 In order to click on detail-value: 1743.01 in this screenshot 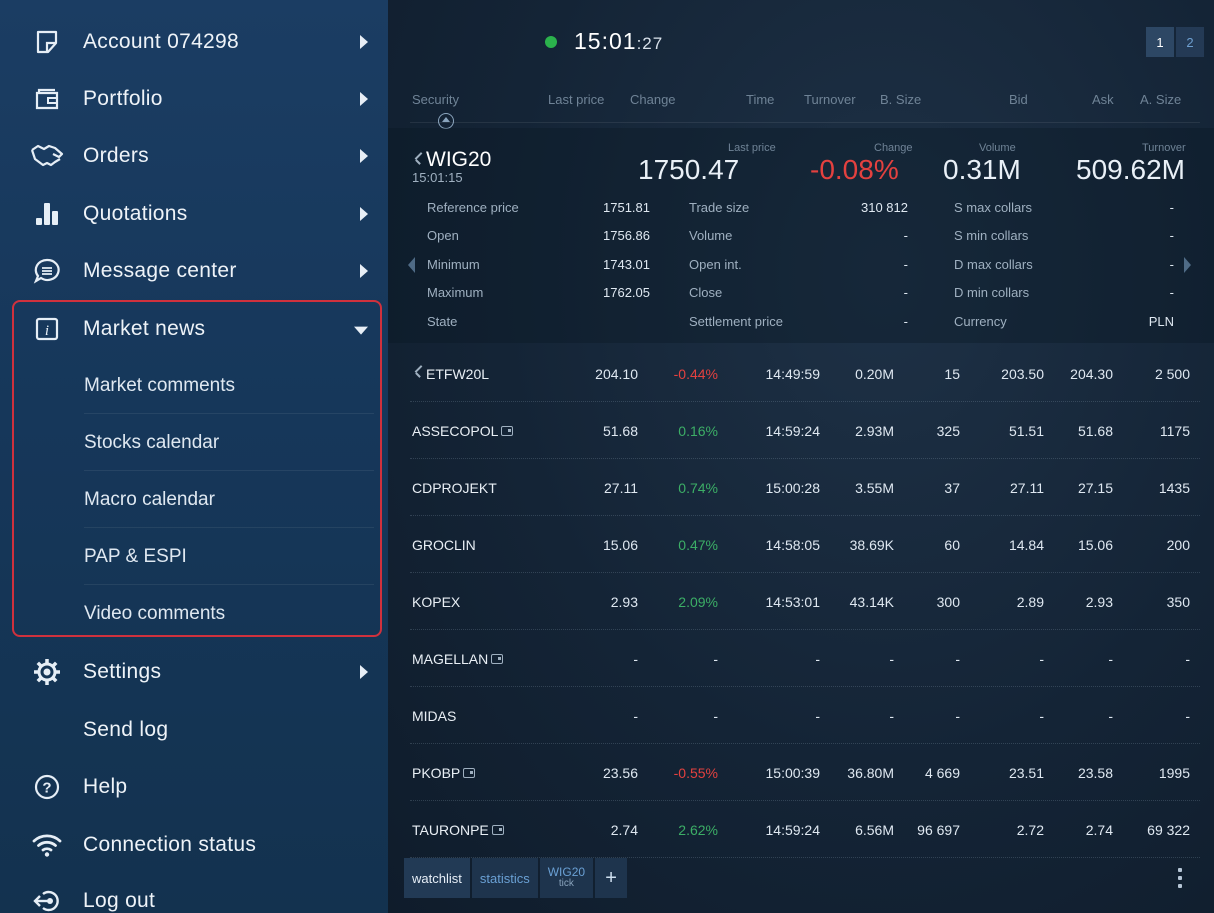, I will do `click(626, 264)`.